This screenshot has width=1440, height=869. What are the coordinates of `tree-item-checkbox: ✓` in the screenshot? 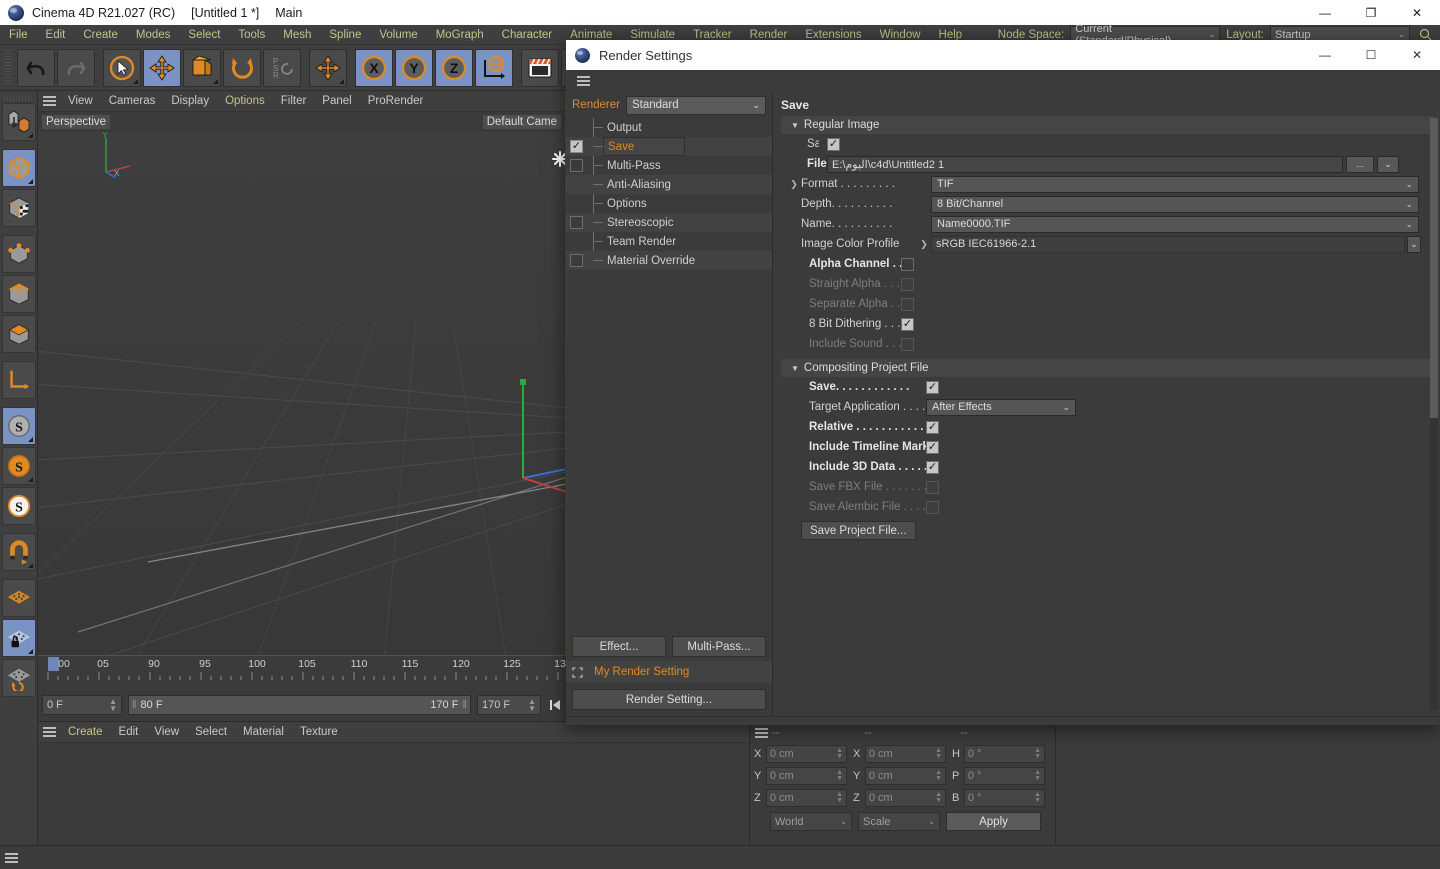 It's located at (576, 146).